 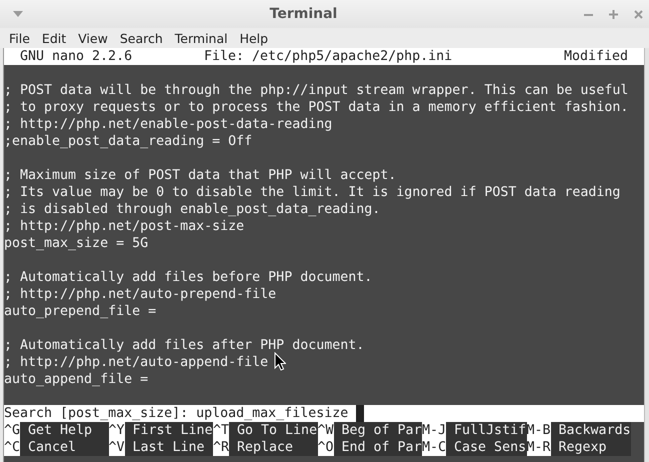 I want to click on shortcut-label: Beg of Par, so click(x=378, y=430).